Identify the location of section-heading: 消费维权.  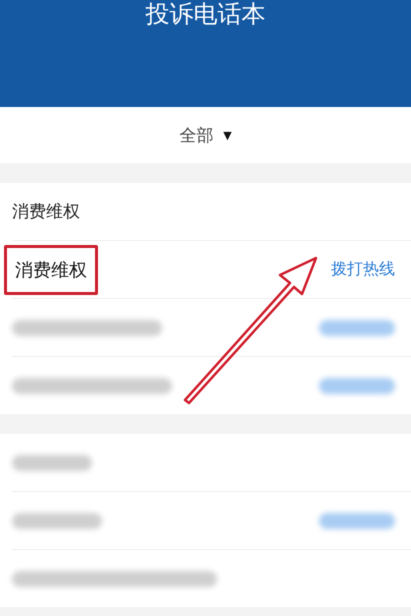
(46, 212).